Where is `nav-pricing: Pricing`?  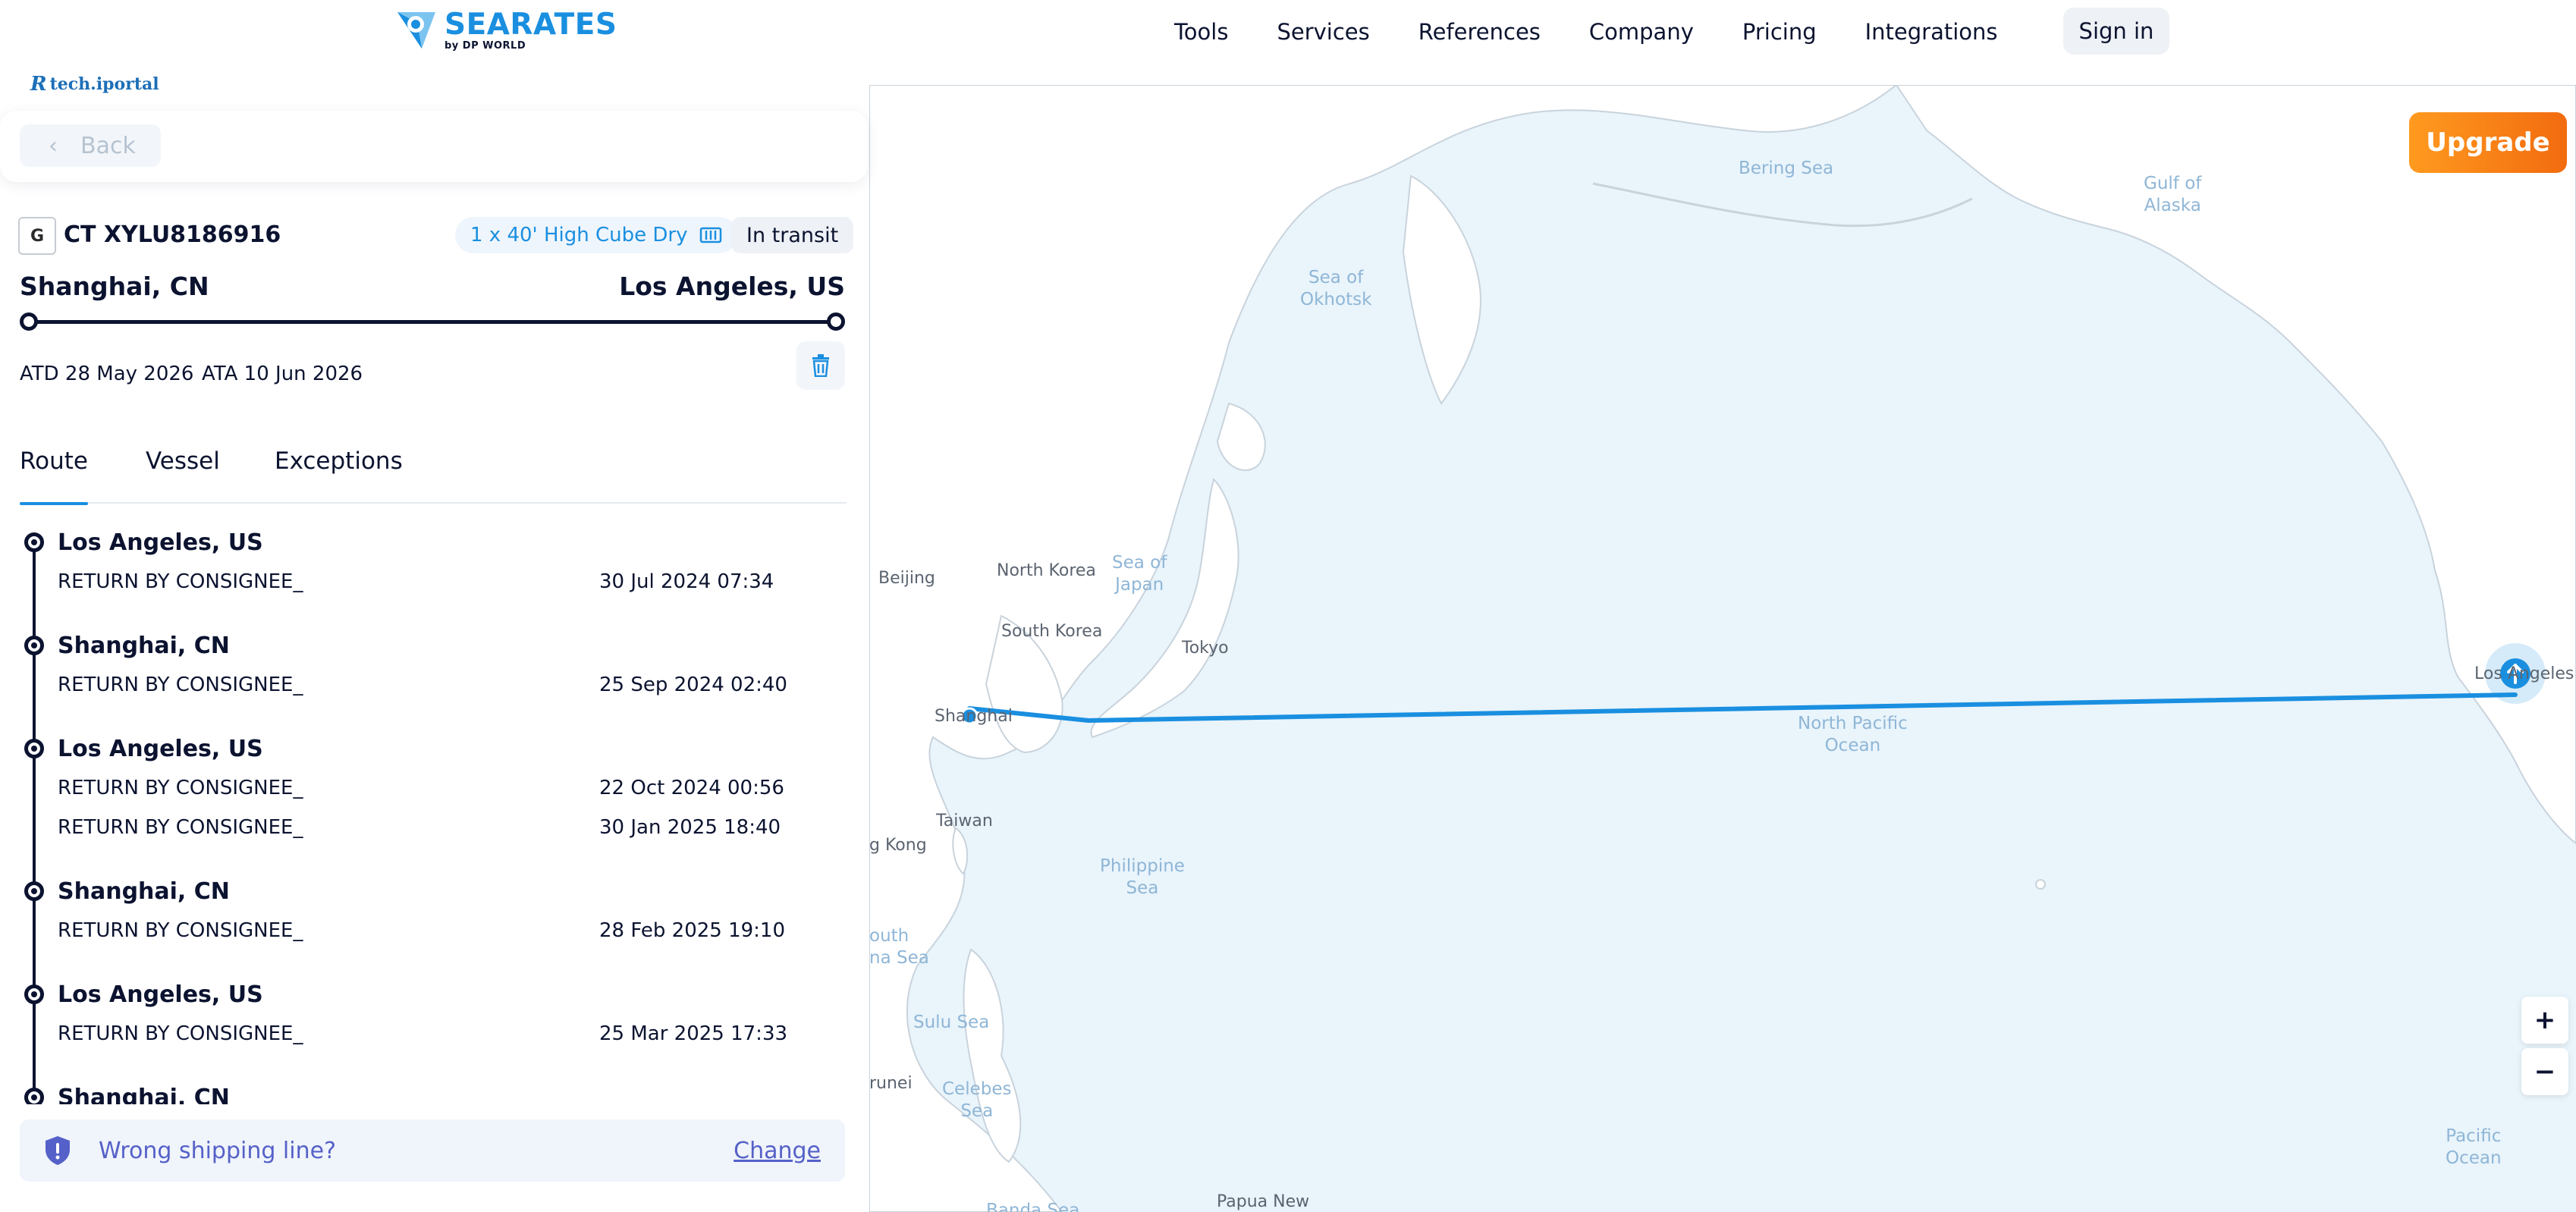 nav-pricing: Pricing is located at coordinates (1779, 32).